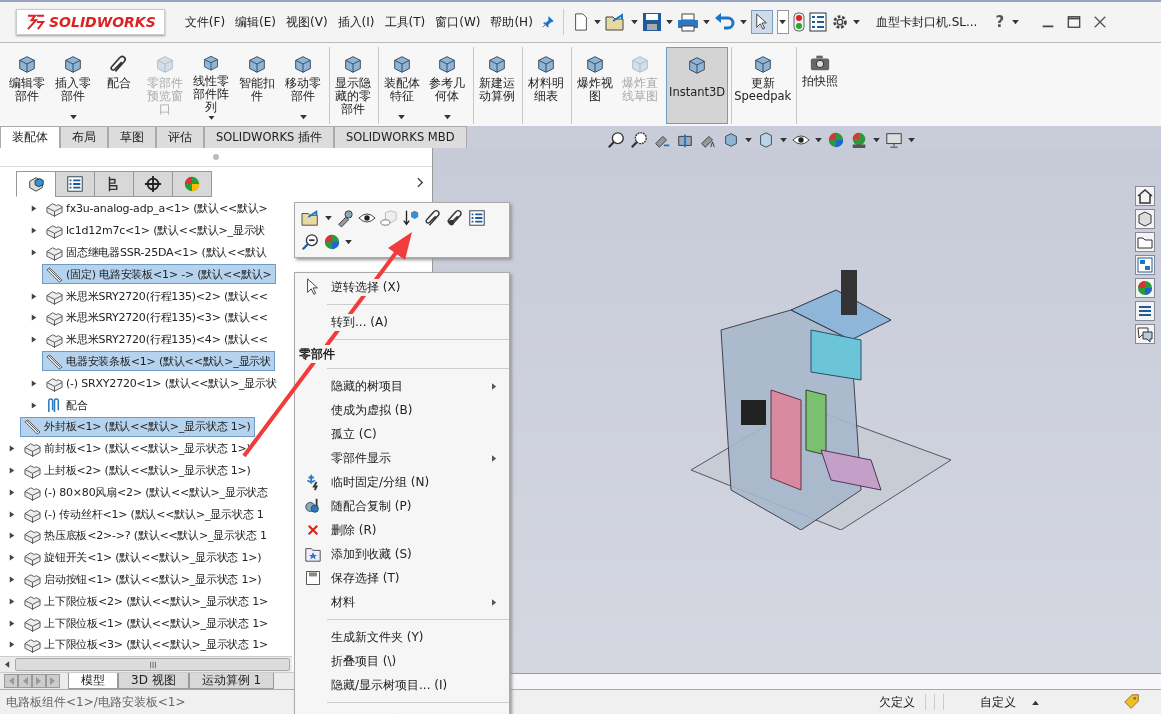 This screenshot has height=714, width=1161. Describe the element at coordinates (137, 470) in the screenshot. I see `tree-item: 上封板<2> (默认<<默认>_显示状态 1>)` at that location.